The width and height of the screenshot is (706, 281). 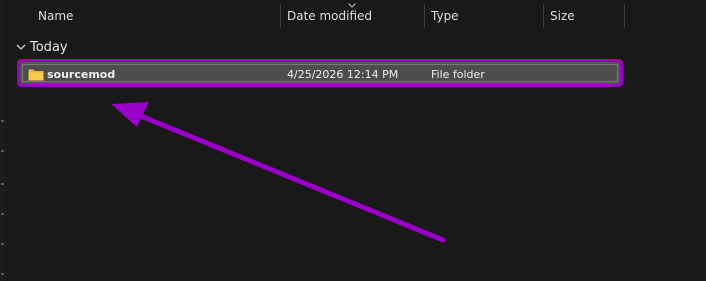 I want to click on arrow-head, so click(x=130, y=114).